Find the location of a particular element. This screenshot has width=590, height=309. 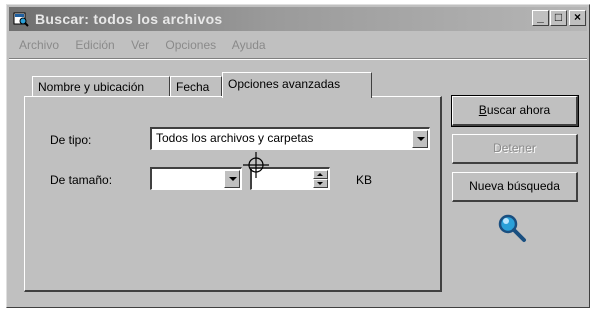

menu-archivo: Archivo is located at coordinates (39, 45).